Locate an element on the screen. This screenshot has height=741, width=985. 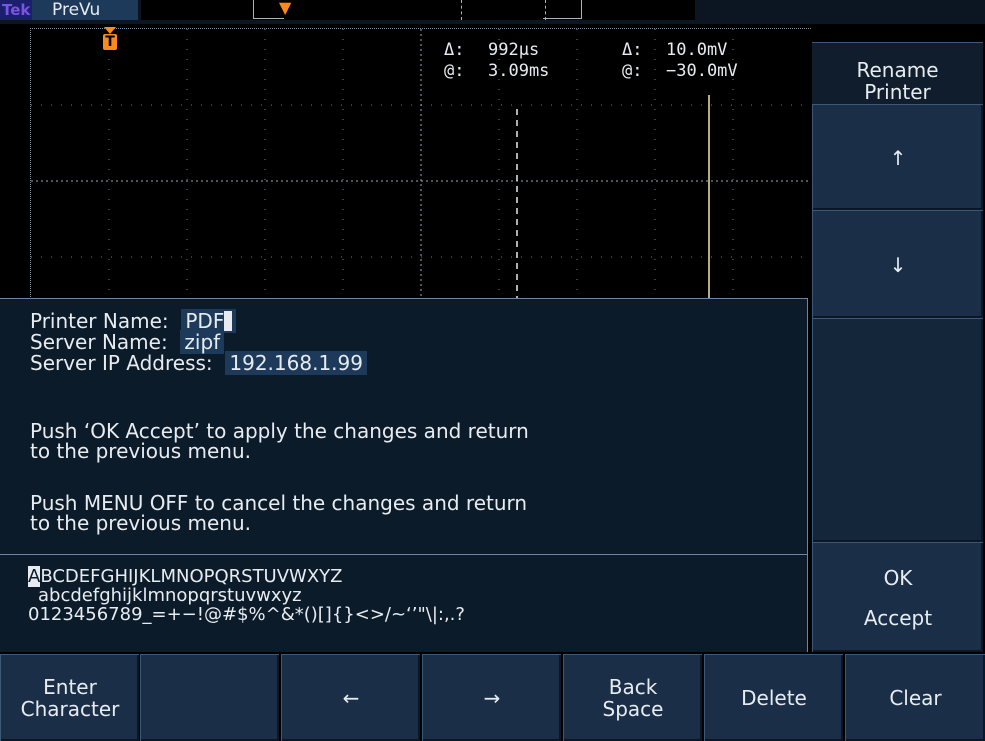
up-arrow-button: ↑ is located at coordinates (897, 157).